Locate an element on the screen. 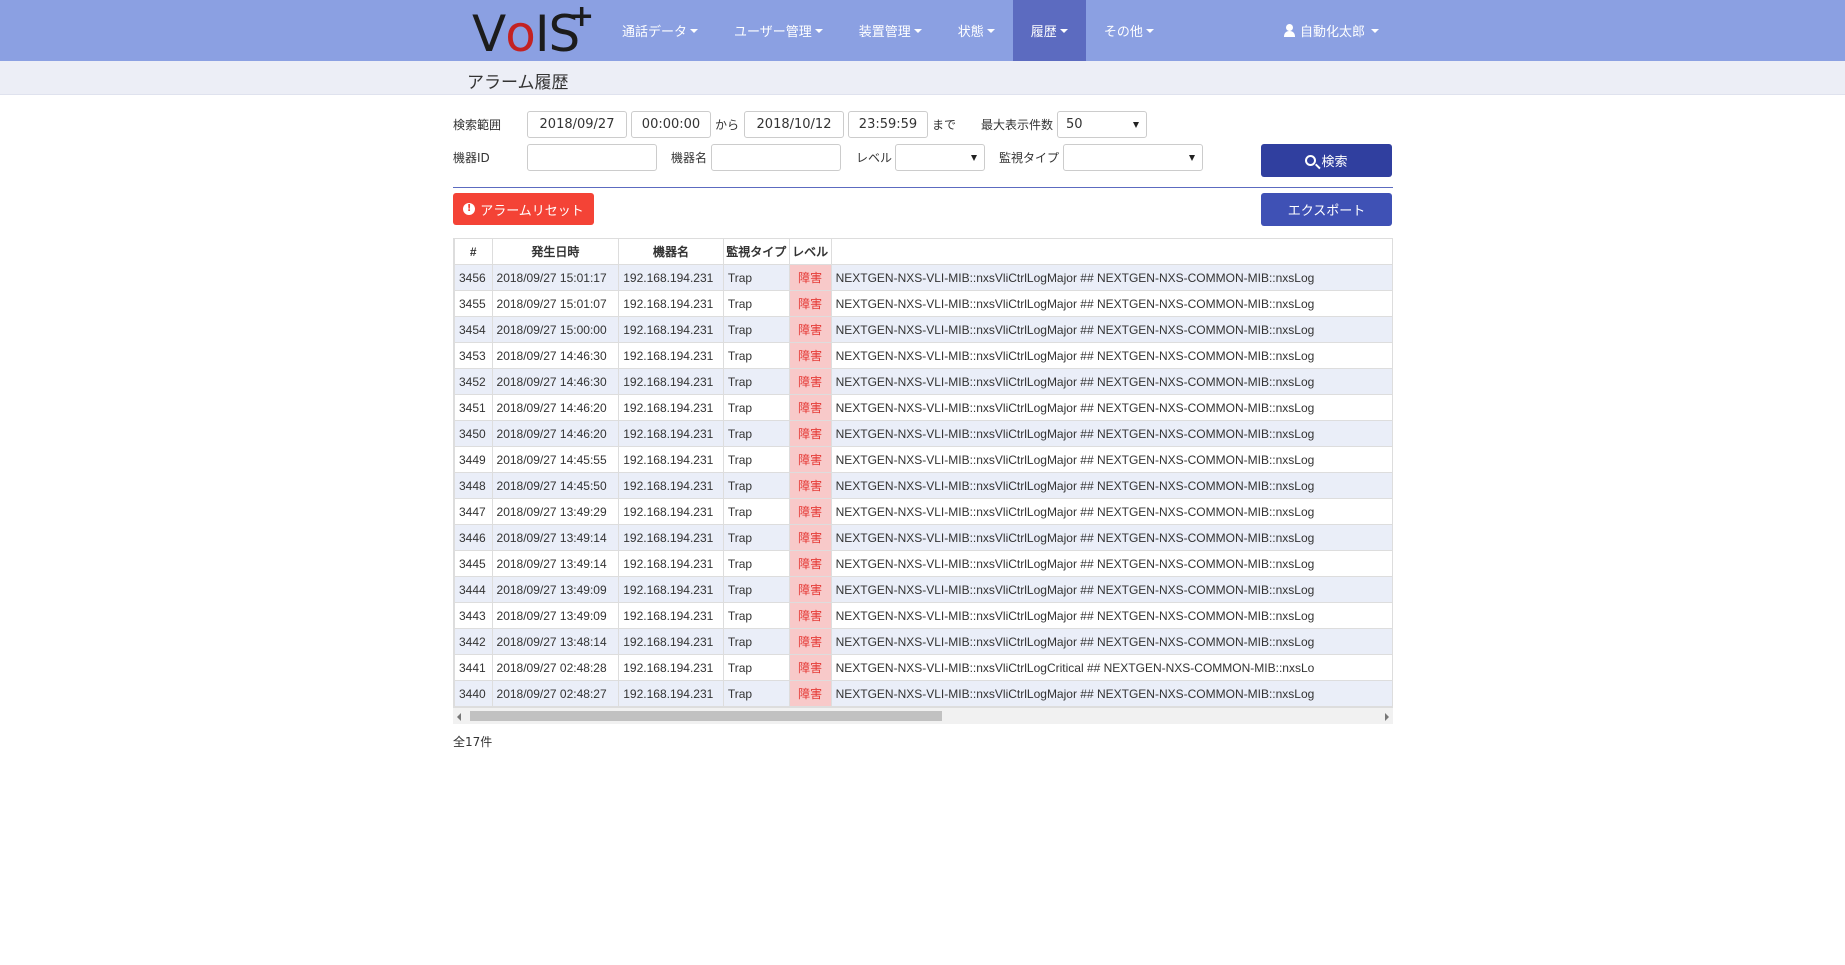  cell-occurred-at: 2018/09/27 14:45:55 is located at coordinates (555, 459).